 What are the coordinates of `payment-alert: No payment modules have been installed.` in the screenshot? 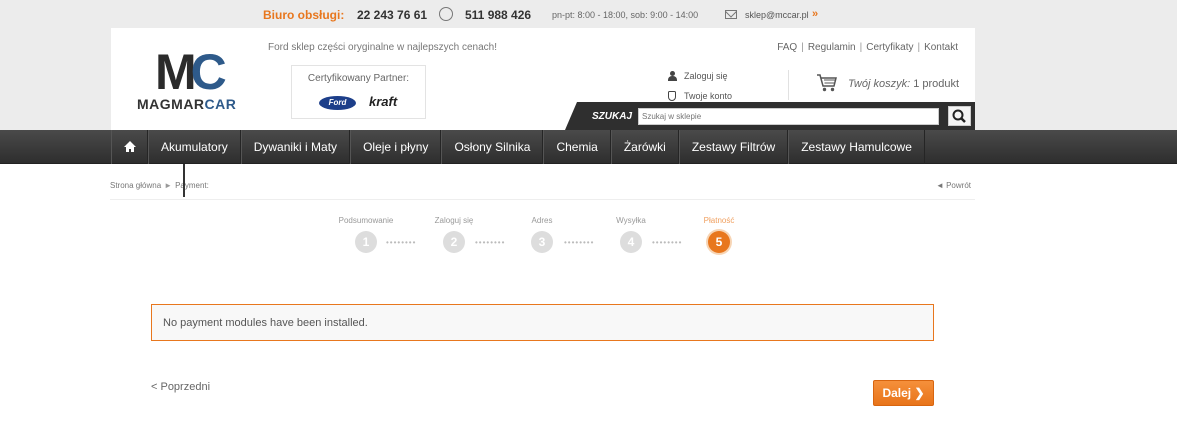 It's located at (542, 322).